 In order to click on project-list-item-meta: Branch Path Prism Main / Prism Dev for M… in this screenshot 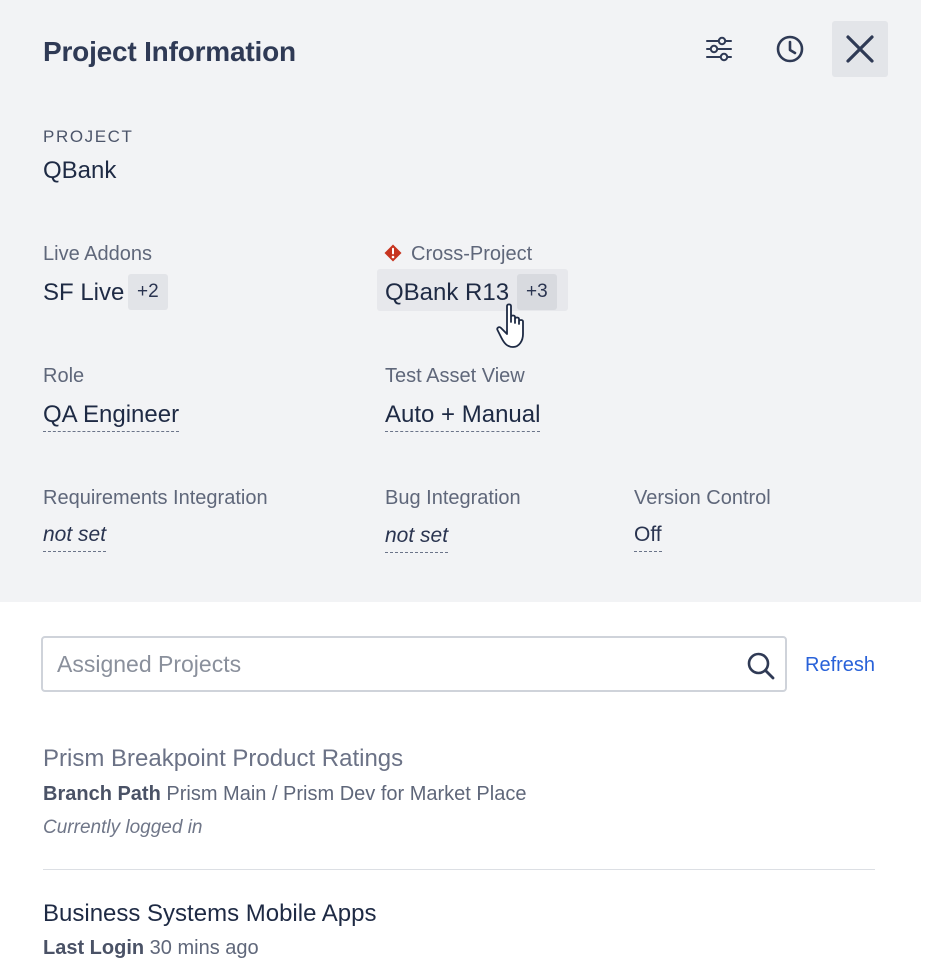, I will do `click(284, 794)`.